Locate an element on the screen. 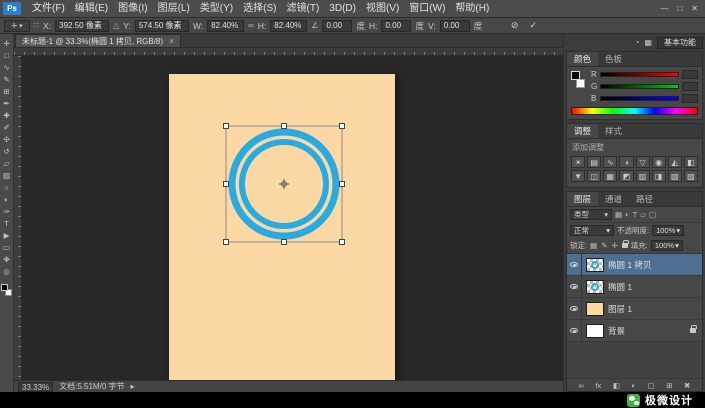  levels-icon: ▤ is located at coordinates (594, 162).